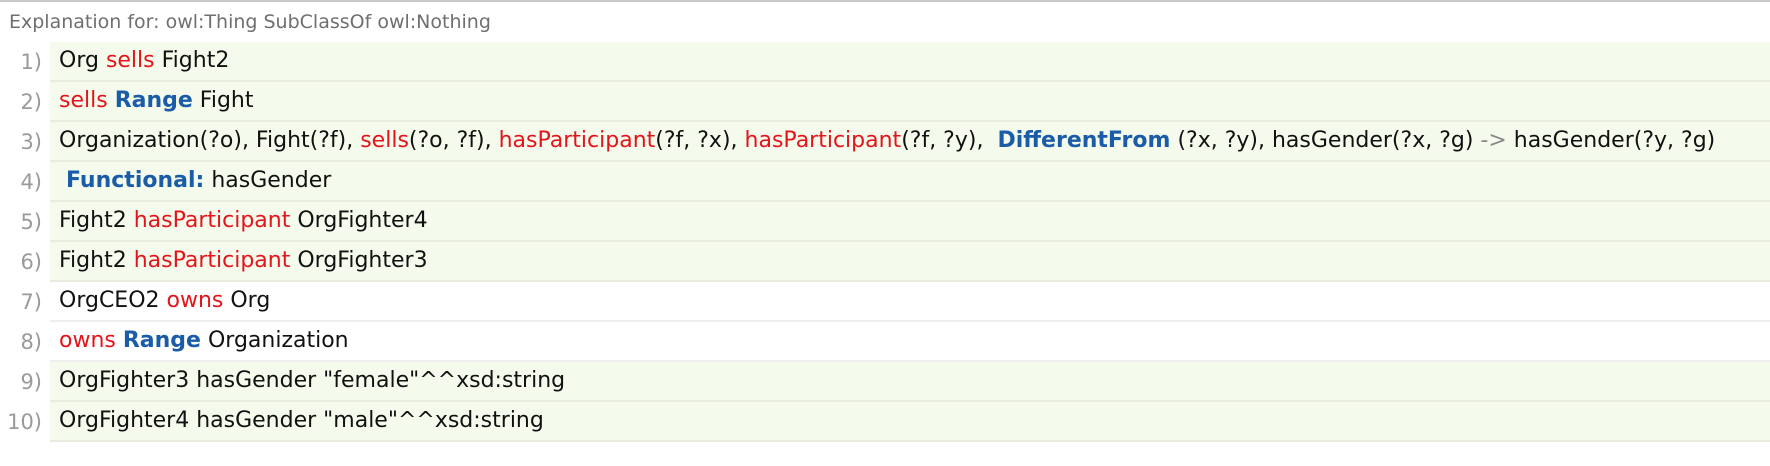  Describe the element at coordinates (910, 262) in the screenshot. I see `axiom-text: Fight2 hasParticipant OrgFighter3` at that location.